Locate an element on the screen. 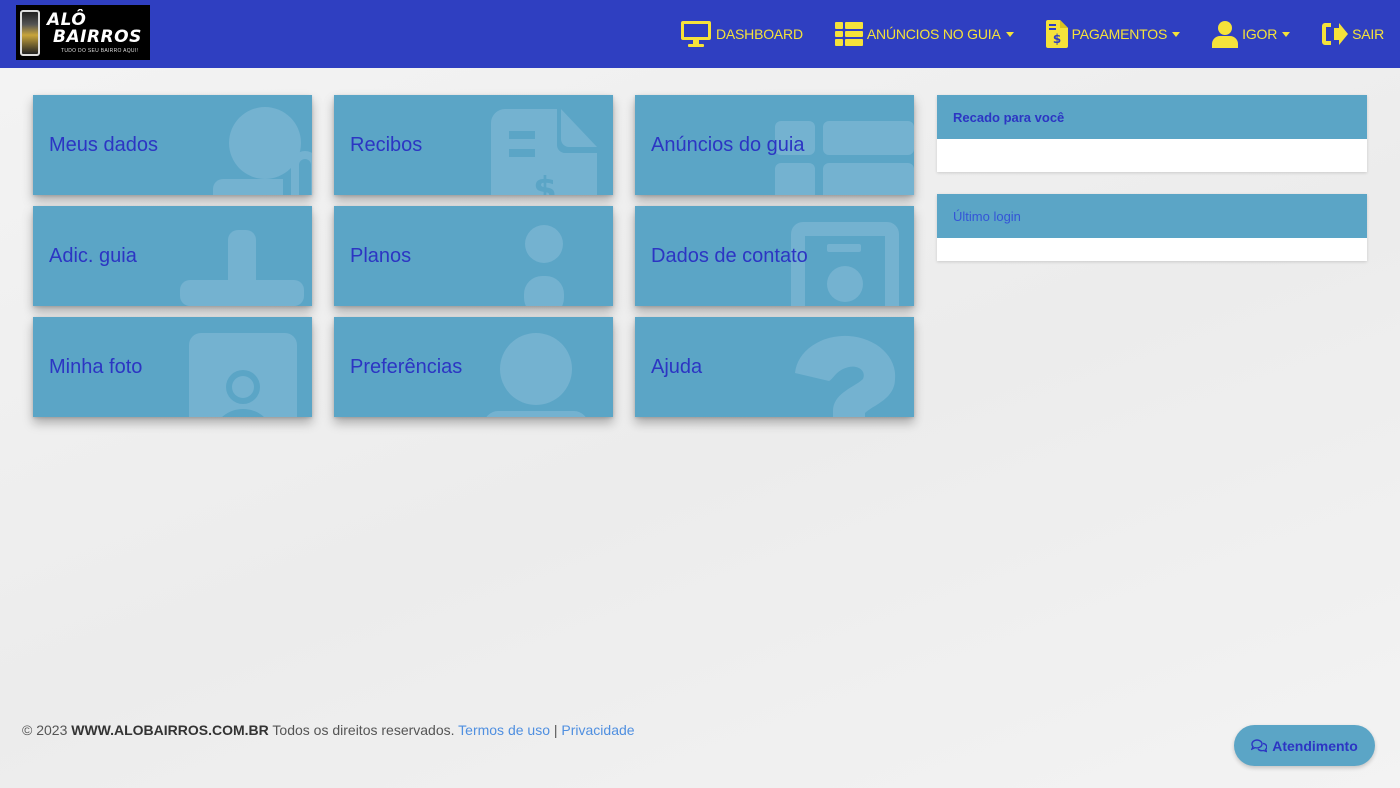  terms-link: Termos de uso is located at coordinates (504, 730).